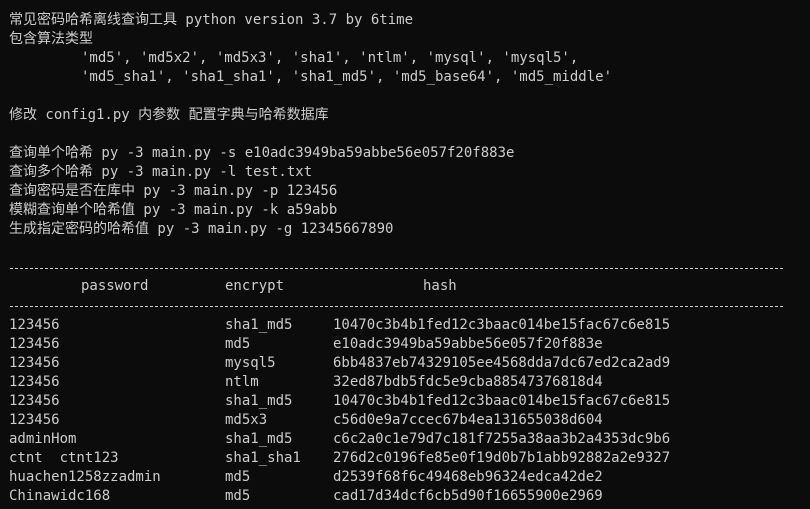 This screenshot has height=509, width=810. Describe the element at coordinates (502, 439) in the screenshot. I see `cell-hash: c6c2a0c1e79d7c181f7255a38aa3b2a4353dc9b6` at that location.